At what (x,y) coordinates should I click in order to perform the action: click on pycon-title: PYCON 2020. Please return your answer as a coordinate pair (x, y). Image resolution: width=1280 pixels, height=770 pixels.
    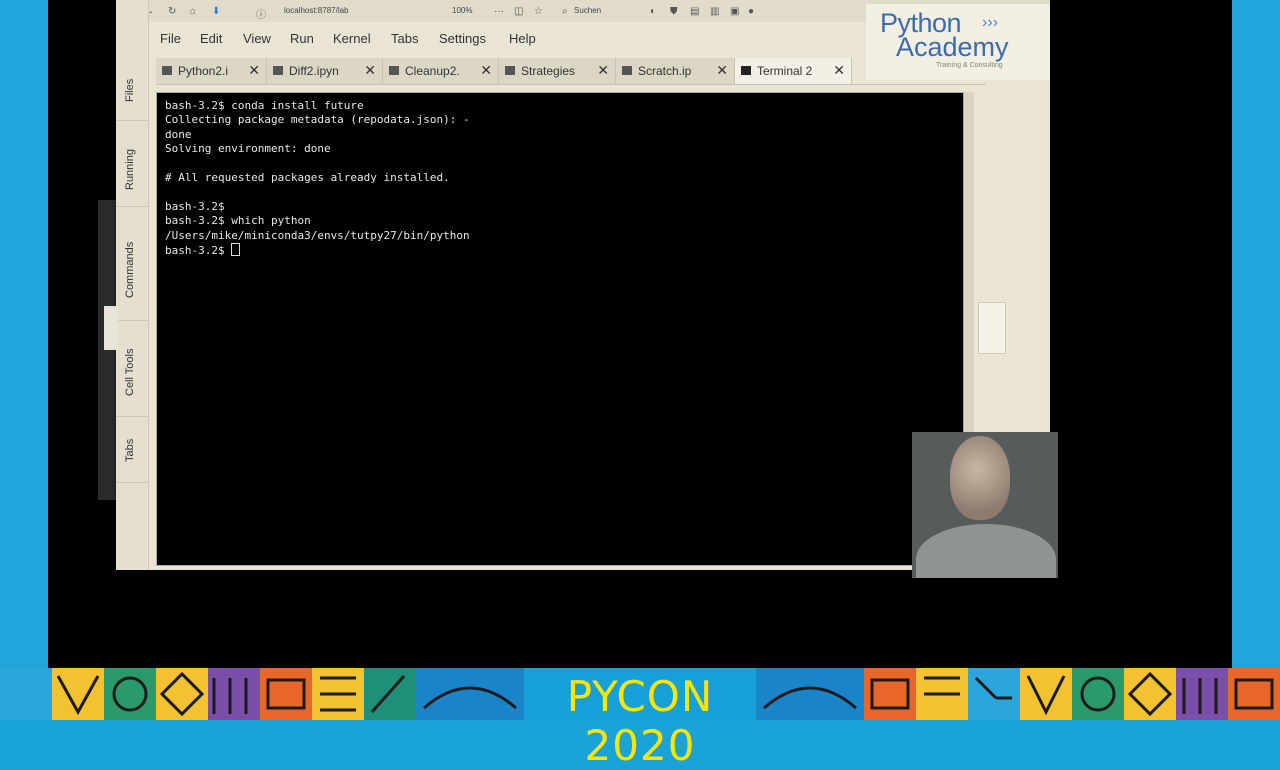
    Looking at the image, I should click on (640, 721).